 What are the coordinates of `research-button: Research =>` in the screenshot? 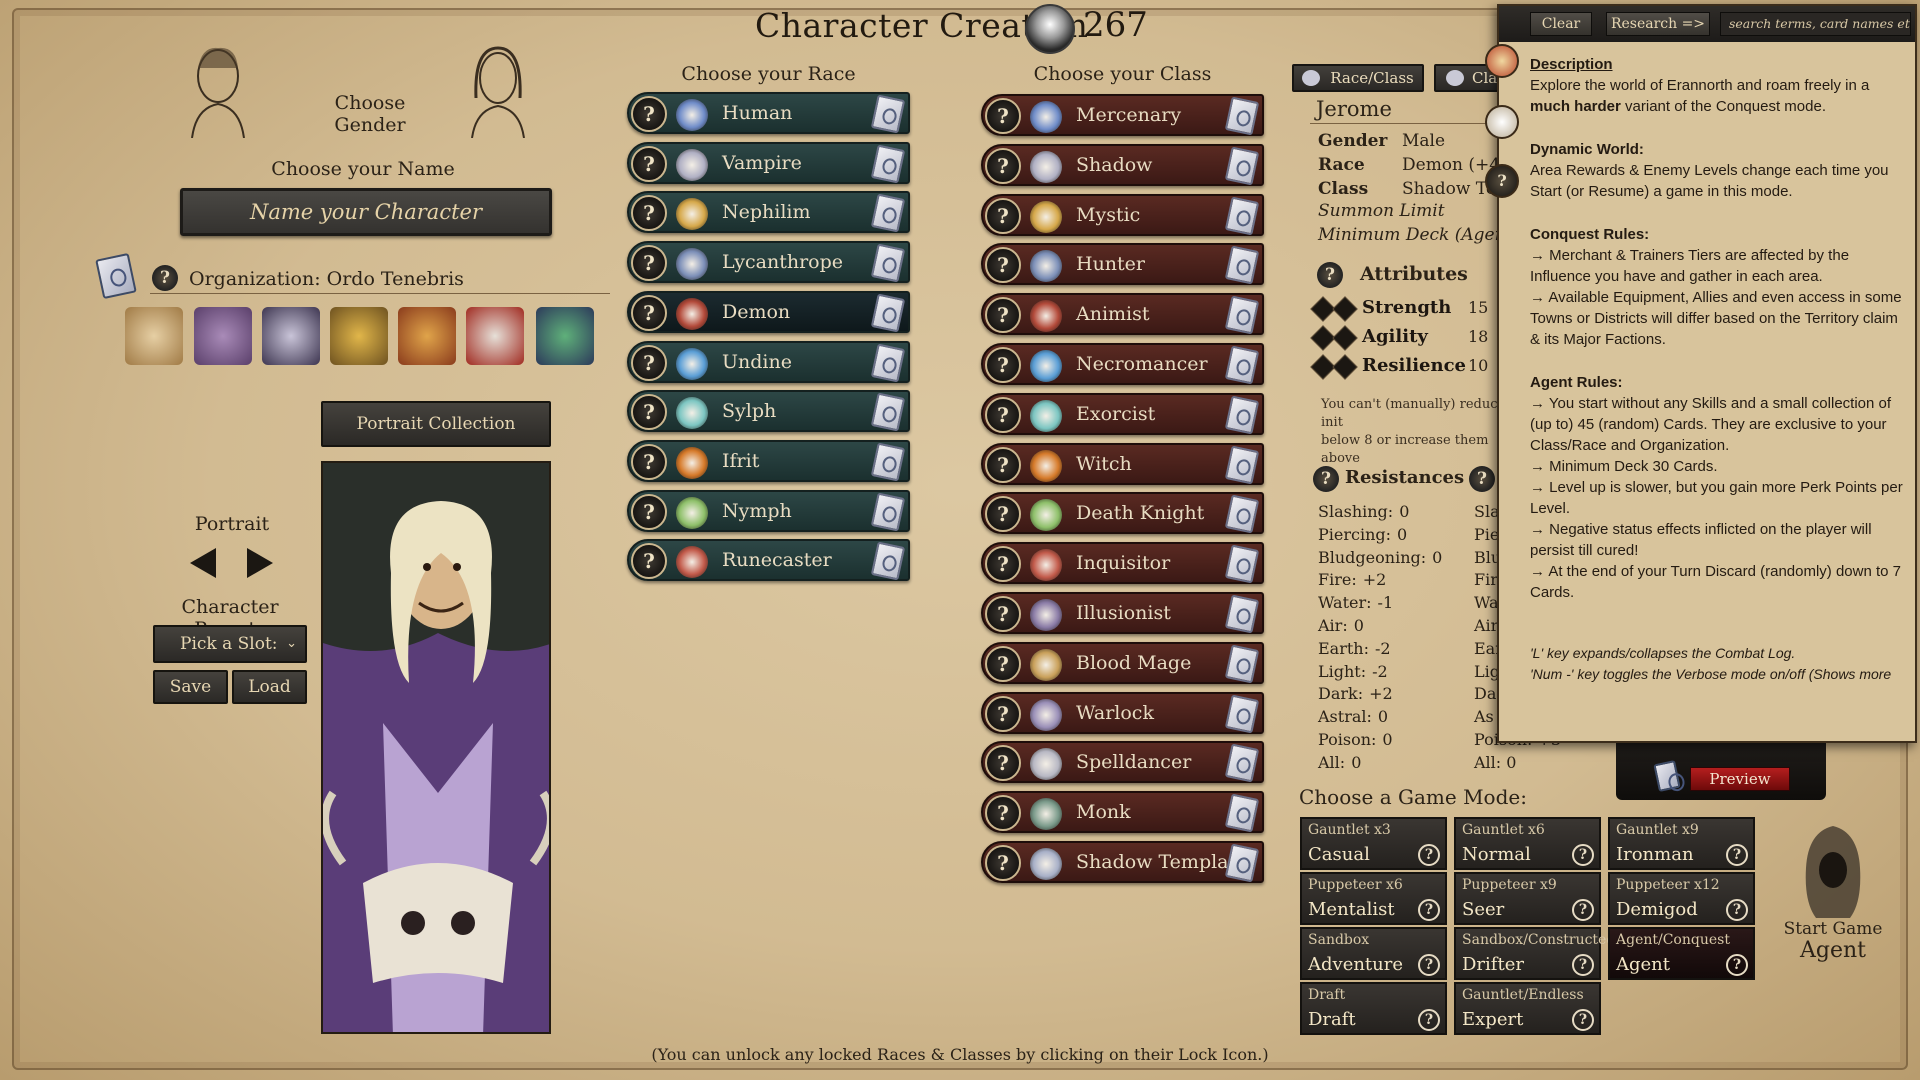 It's located at (1658, 24).